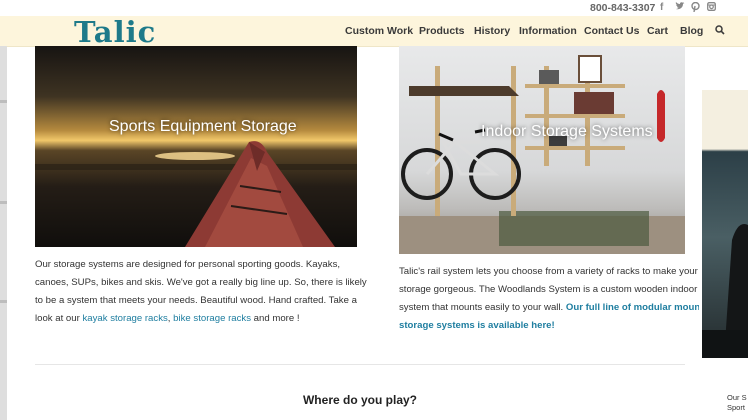  I want to click on section-divider, so click(360, 364).